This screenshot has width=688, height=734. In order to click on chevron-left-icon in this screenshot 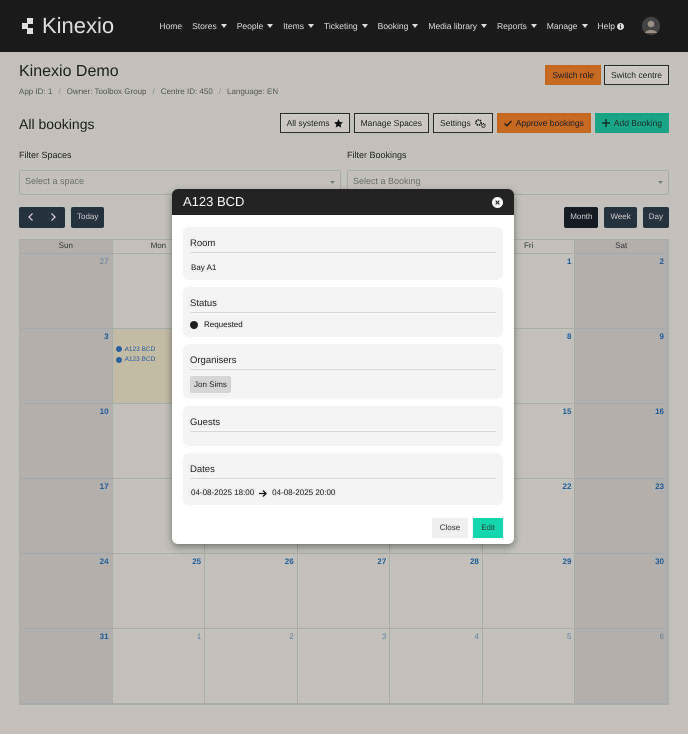, I will do `click(30, 217)`.